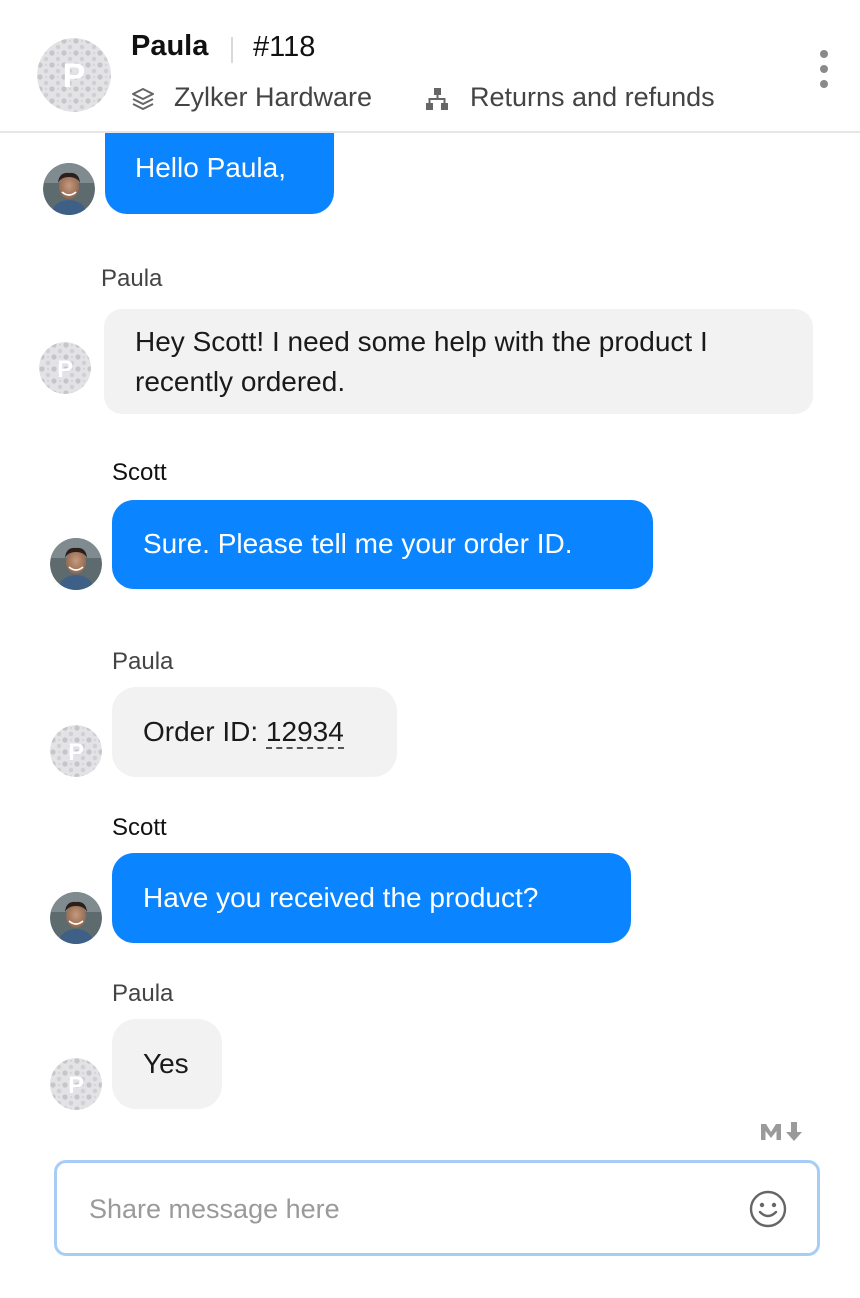 Image resolution: width=860 pixels, height=1298 pixels. I want to click on message-input, so click(409, 1209).